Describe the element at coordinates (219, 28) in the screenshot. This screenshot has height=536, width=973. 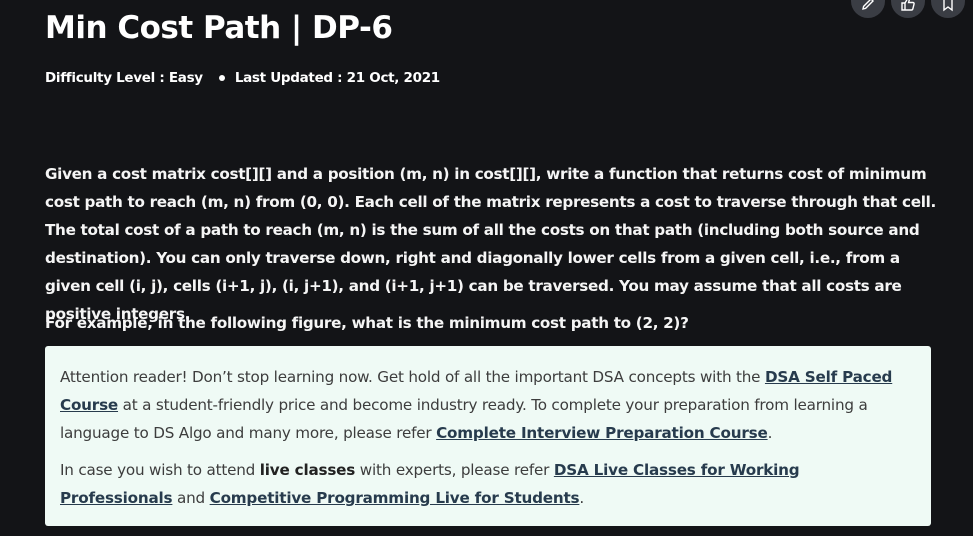
I see `page-title: Min Cost Path | DP-6` at that location.